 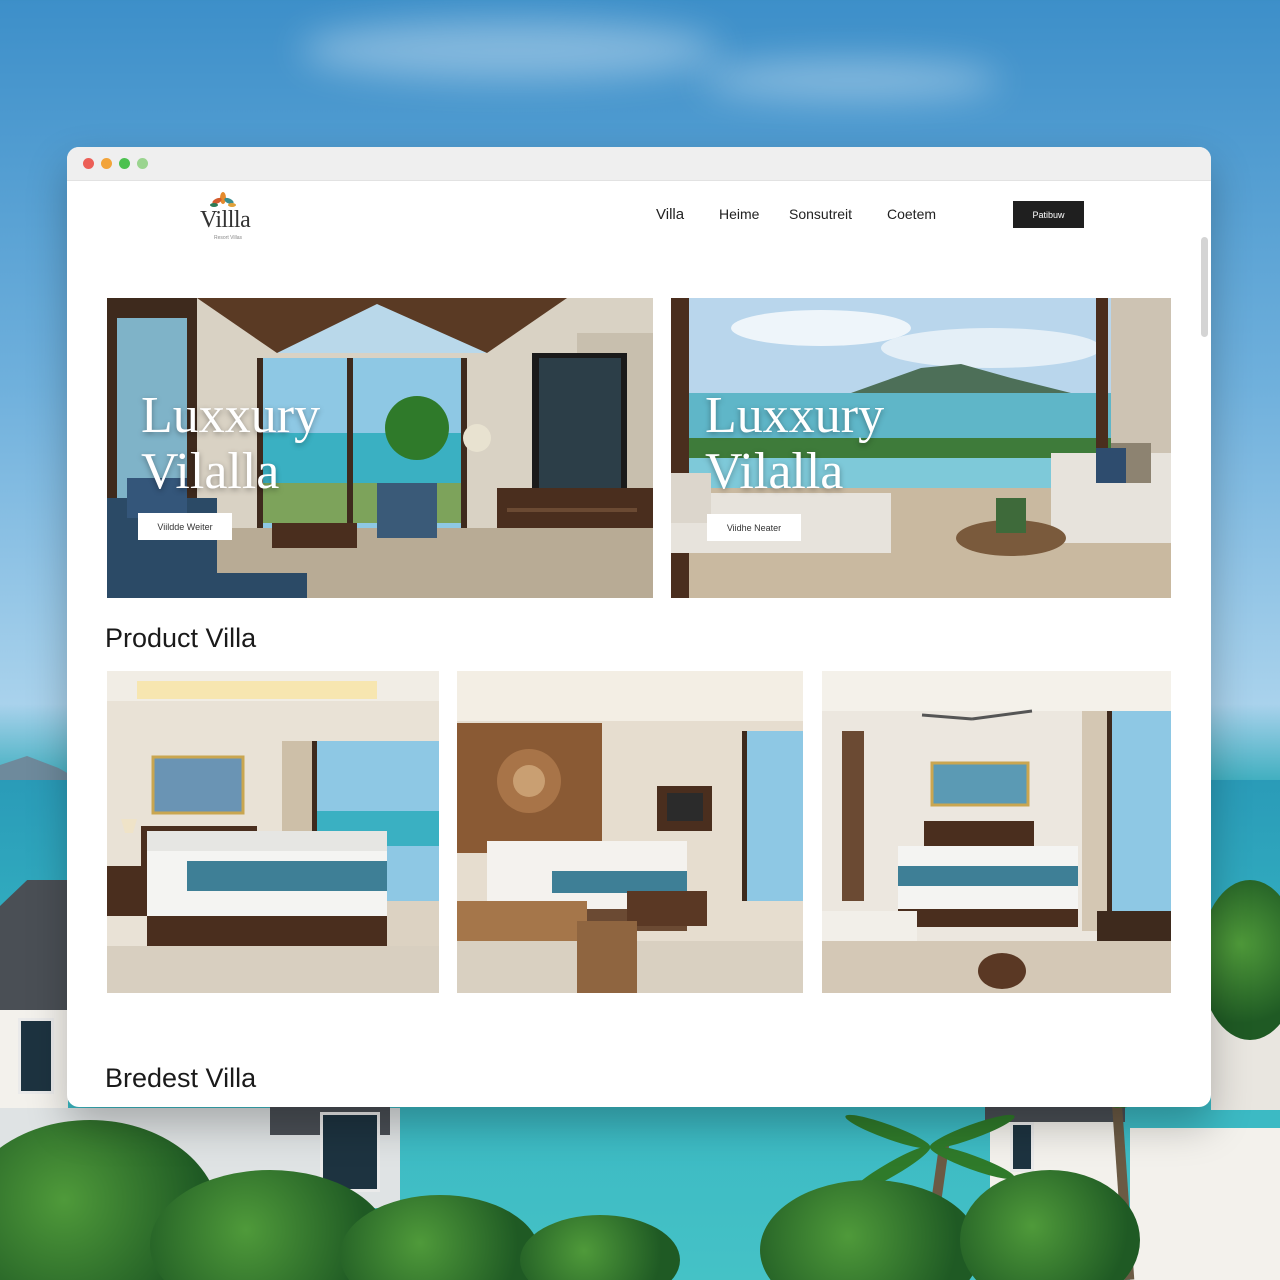 What do you see at coordinates (639, 164) in the screenshot?
I see `browser-titlebar` at bounding box center [639, 164].